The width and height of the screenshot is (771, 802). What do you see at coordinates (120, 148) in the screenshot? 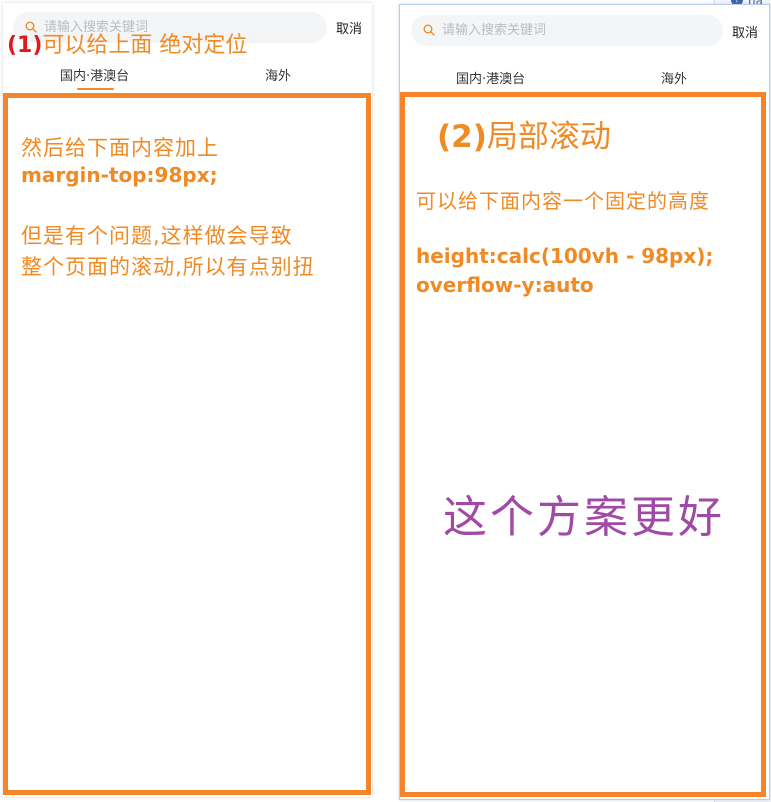
I see `note-line-1: 然后给下面内容加上` at bounding box center [120, 148].